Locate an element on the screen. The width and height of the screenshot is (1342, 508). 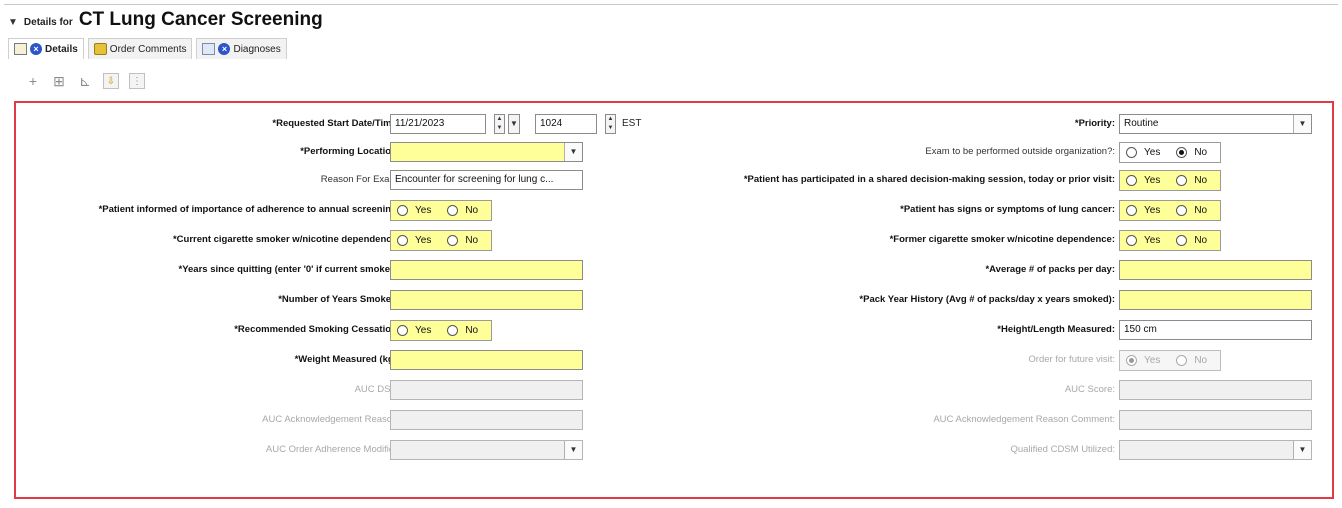
years-since-quitting-field is located at coordinates (486, 270).